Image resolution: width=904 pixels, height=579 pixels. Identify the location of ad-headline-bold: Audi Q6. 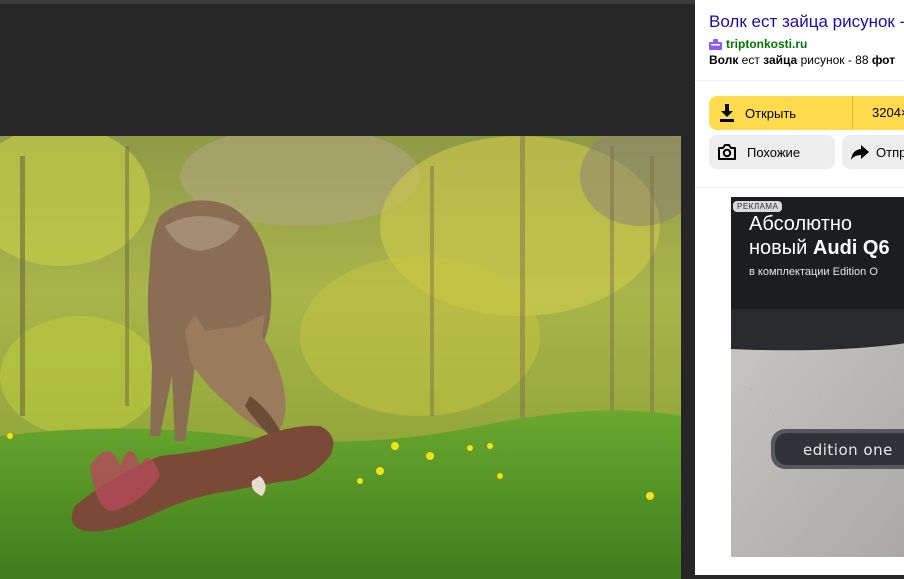
(851, 248).